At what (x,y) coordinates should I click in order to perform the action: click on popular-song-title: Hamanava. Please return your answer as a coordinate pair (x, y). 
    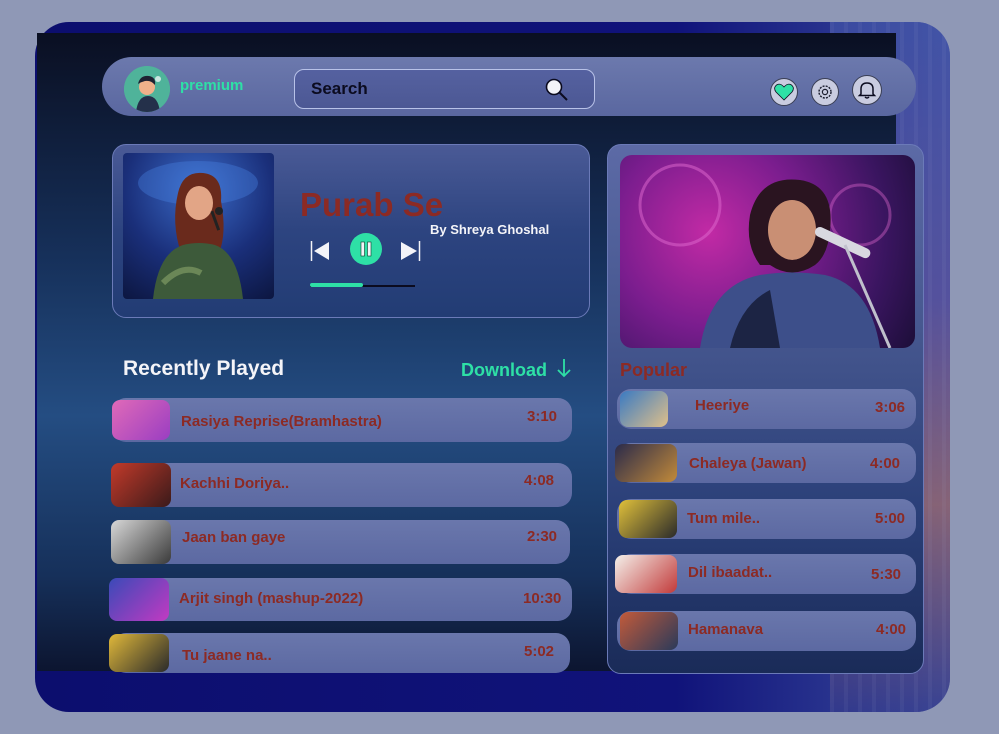
    Looking at the image, I should click on (726, 629).